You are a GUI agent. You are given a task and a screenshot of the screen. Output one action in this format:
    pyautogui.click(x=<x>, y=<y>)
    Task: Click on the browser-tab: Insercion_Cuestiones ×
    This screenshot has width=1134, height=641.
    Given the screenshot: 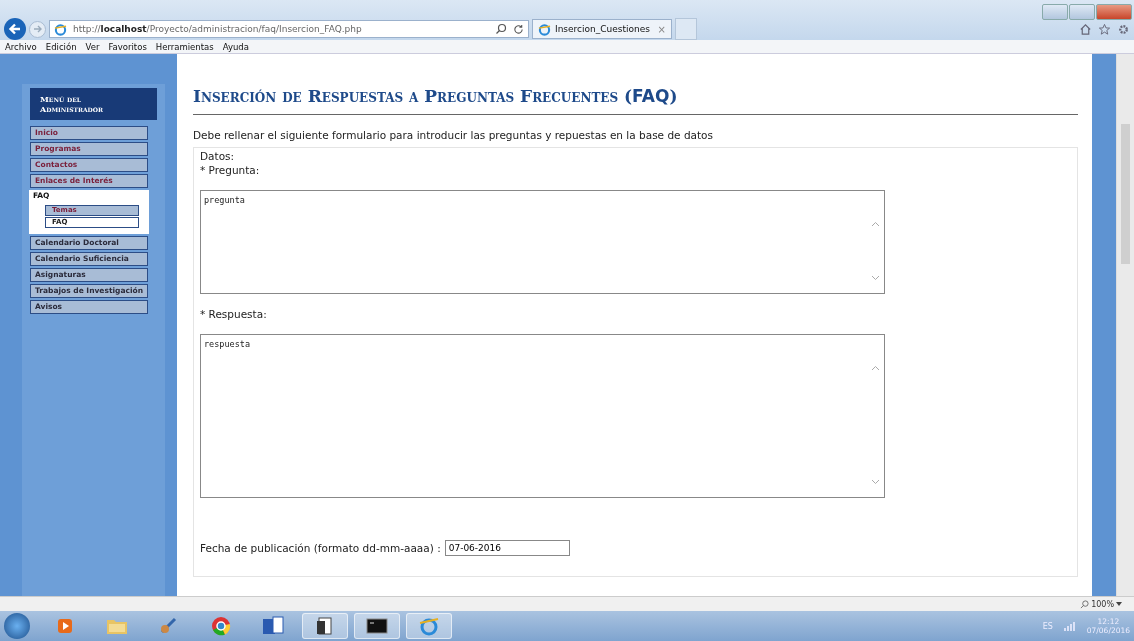 What is the action you would take?
    pyautogui.click(x=602, y=29)
    